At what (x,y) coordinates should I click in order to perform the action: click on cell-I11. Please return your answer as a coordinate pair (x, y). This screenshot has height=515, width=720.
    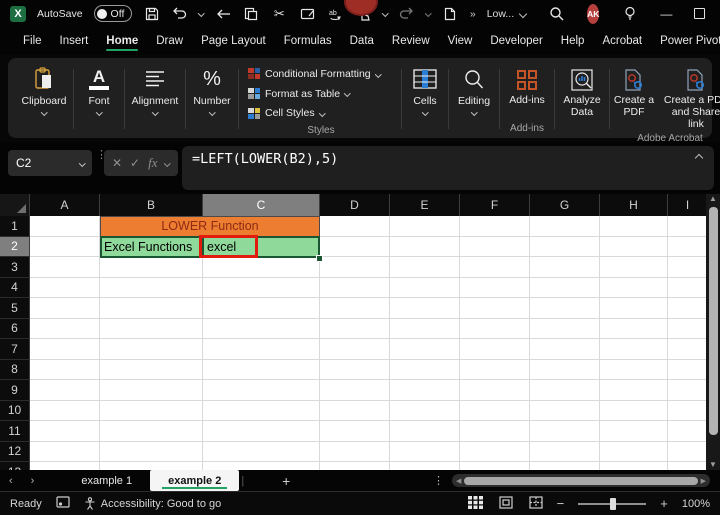
    Looking at the image, I should click on (688, 431).